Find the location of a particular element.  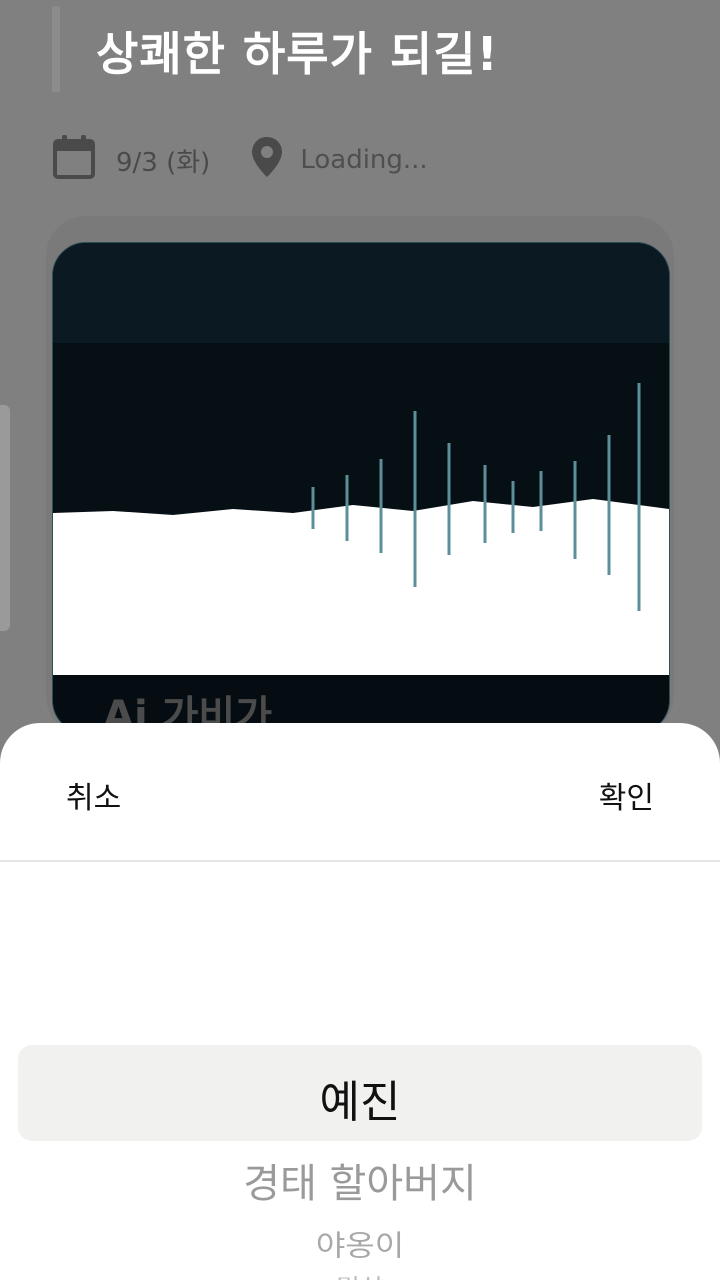

date-text: 9/3 (화) is located at coordinates (163, 162).